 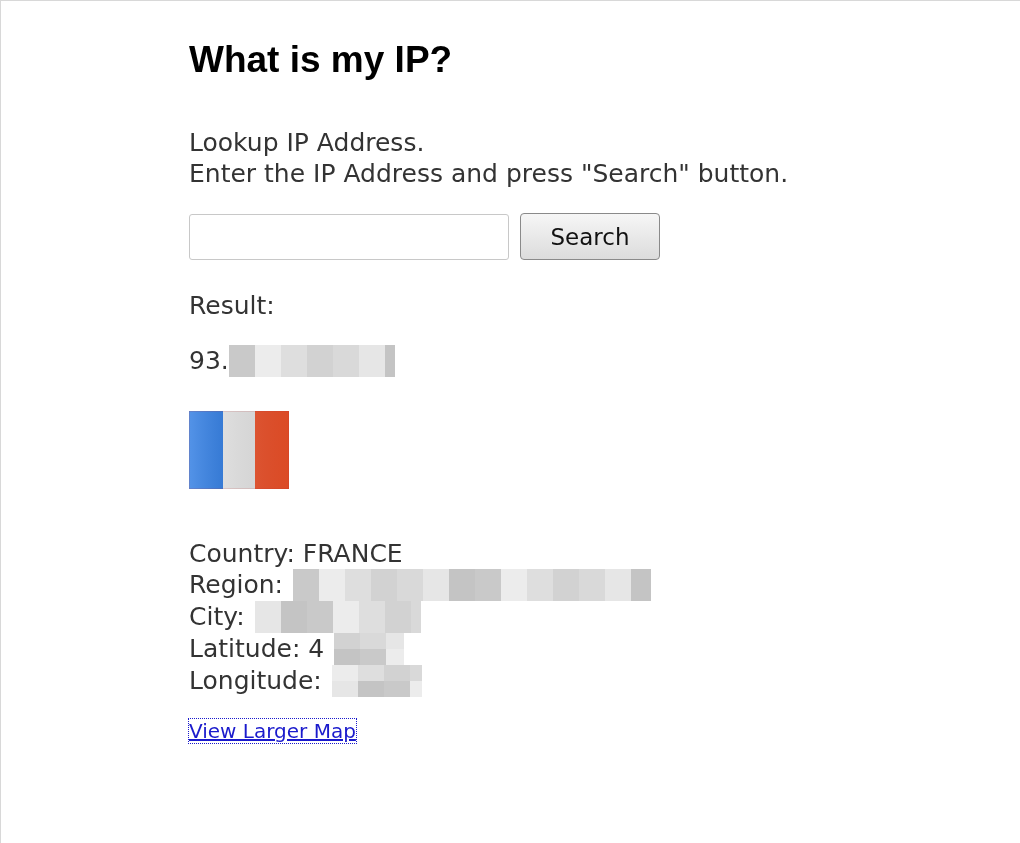 What do you see at coordinates (296, 554) in the screenshot?
I see `location-detail: Country: FRANCE` at bounding box center [296, 554].